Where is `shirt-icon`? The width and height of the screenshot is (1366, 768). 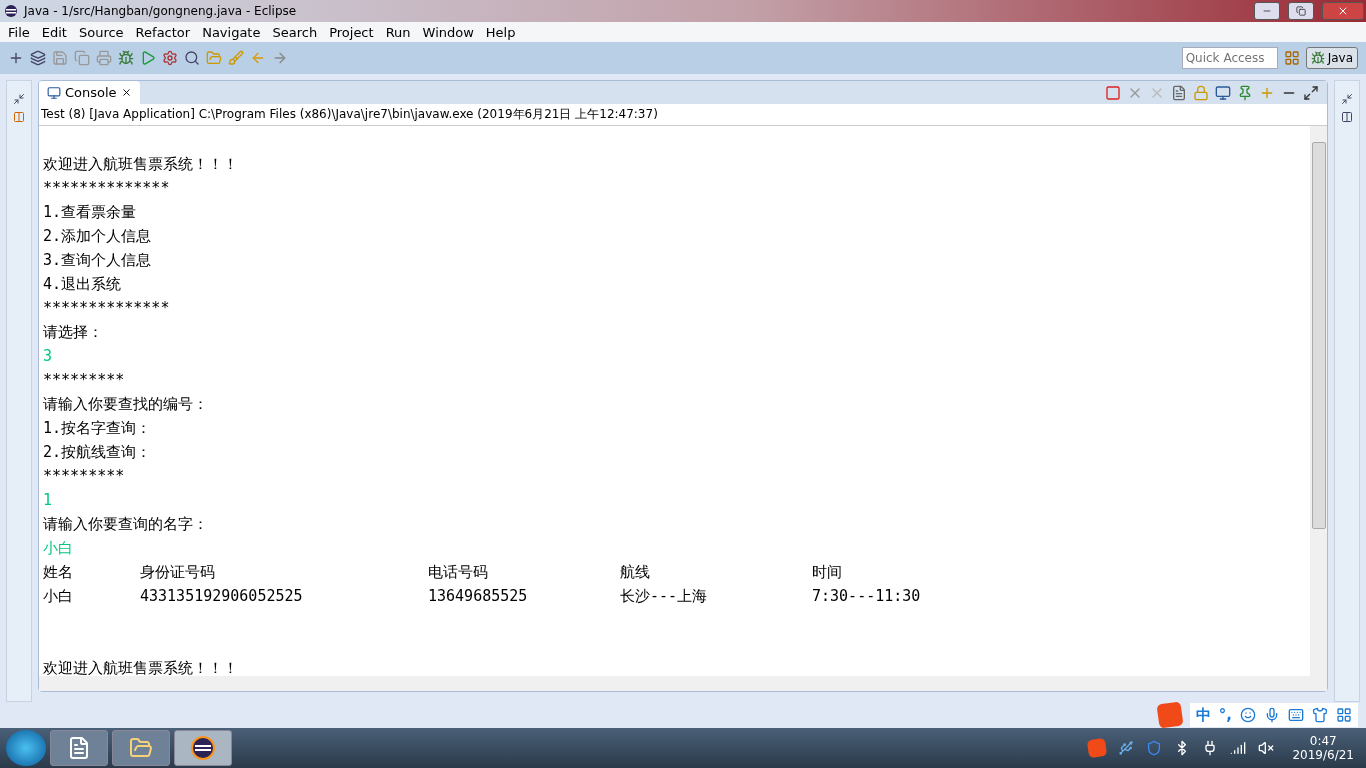 shirt-icon is located at coordinates (1320, 715).